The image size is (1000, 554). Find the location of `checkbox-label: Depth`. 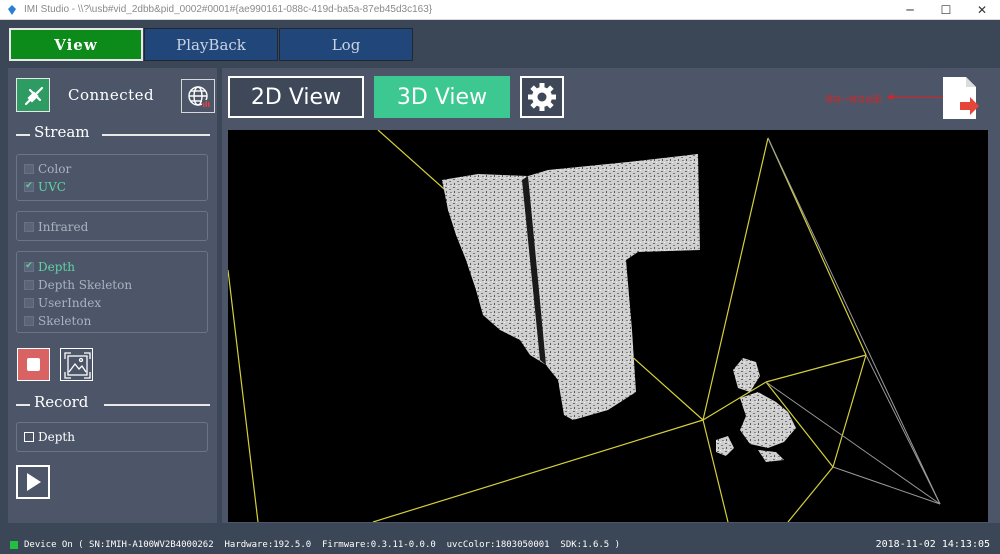

checkbox-label: Depth is located at coordinates (56, 266).